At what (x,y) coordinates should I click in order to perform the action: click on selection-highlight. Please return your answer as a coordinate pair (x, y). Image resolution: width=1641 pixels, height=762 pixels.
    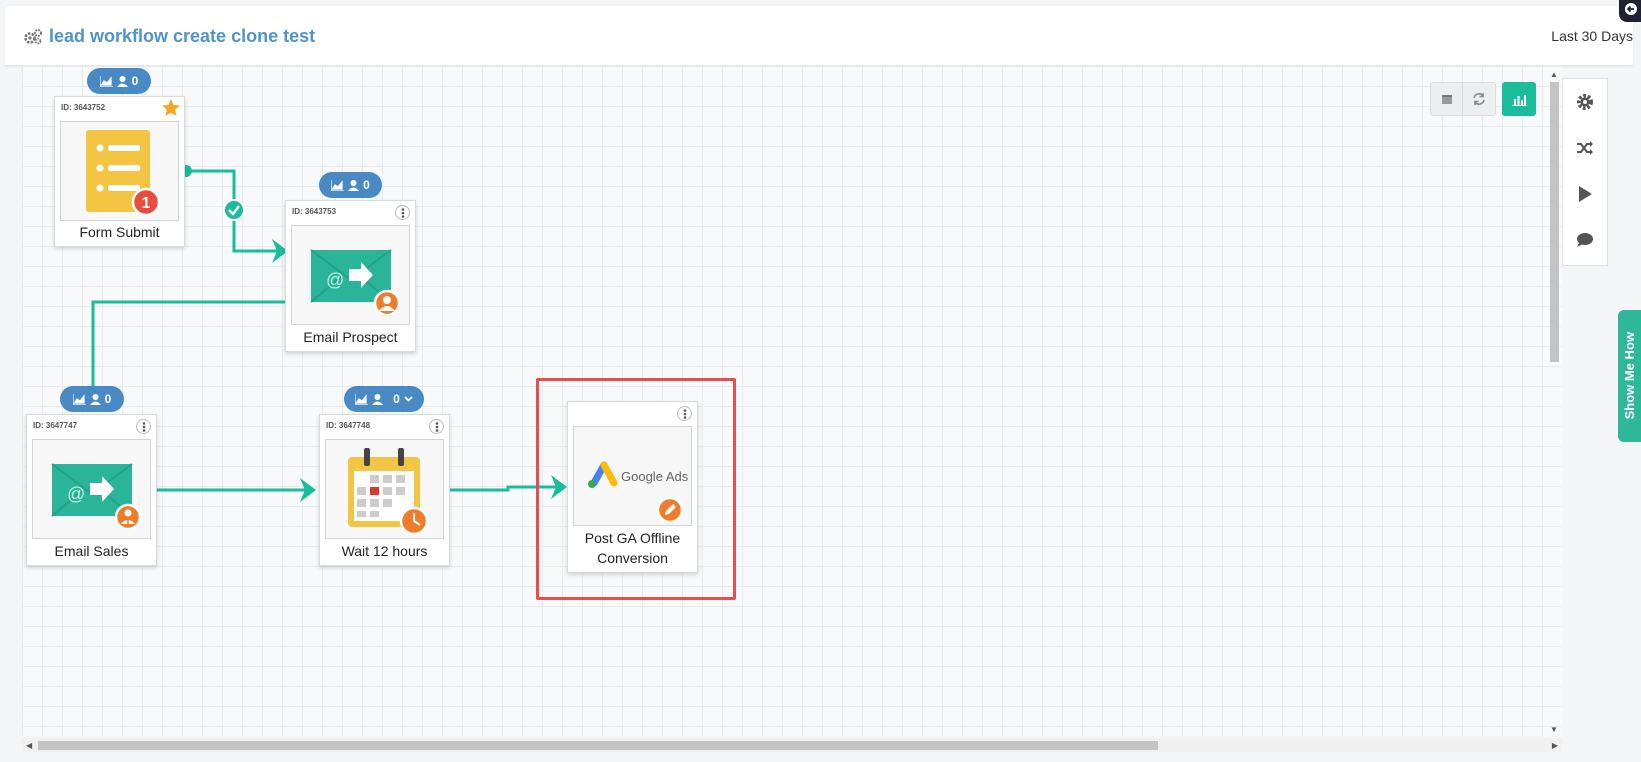
    Looking at the image, I should click on (636, 489).